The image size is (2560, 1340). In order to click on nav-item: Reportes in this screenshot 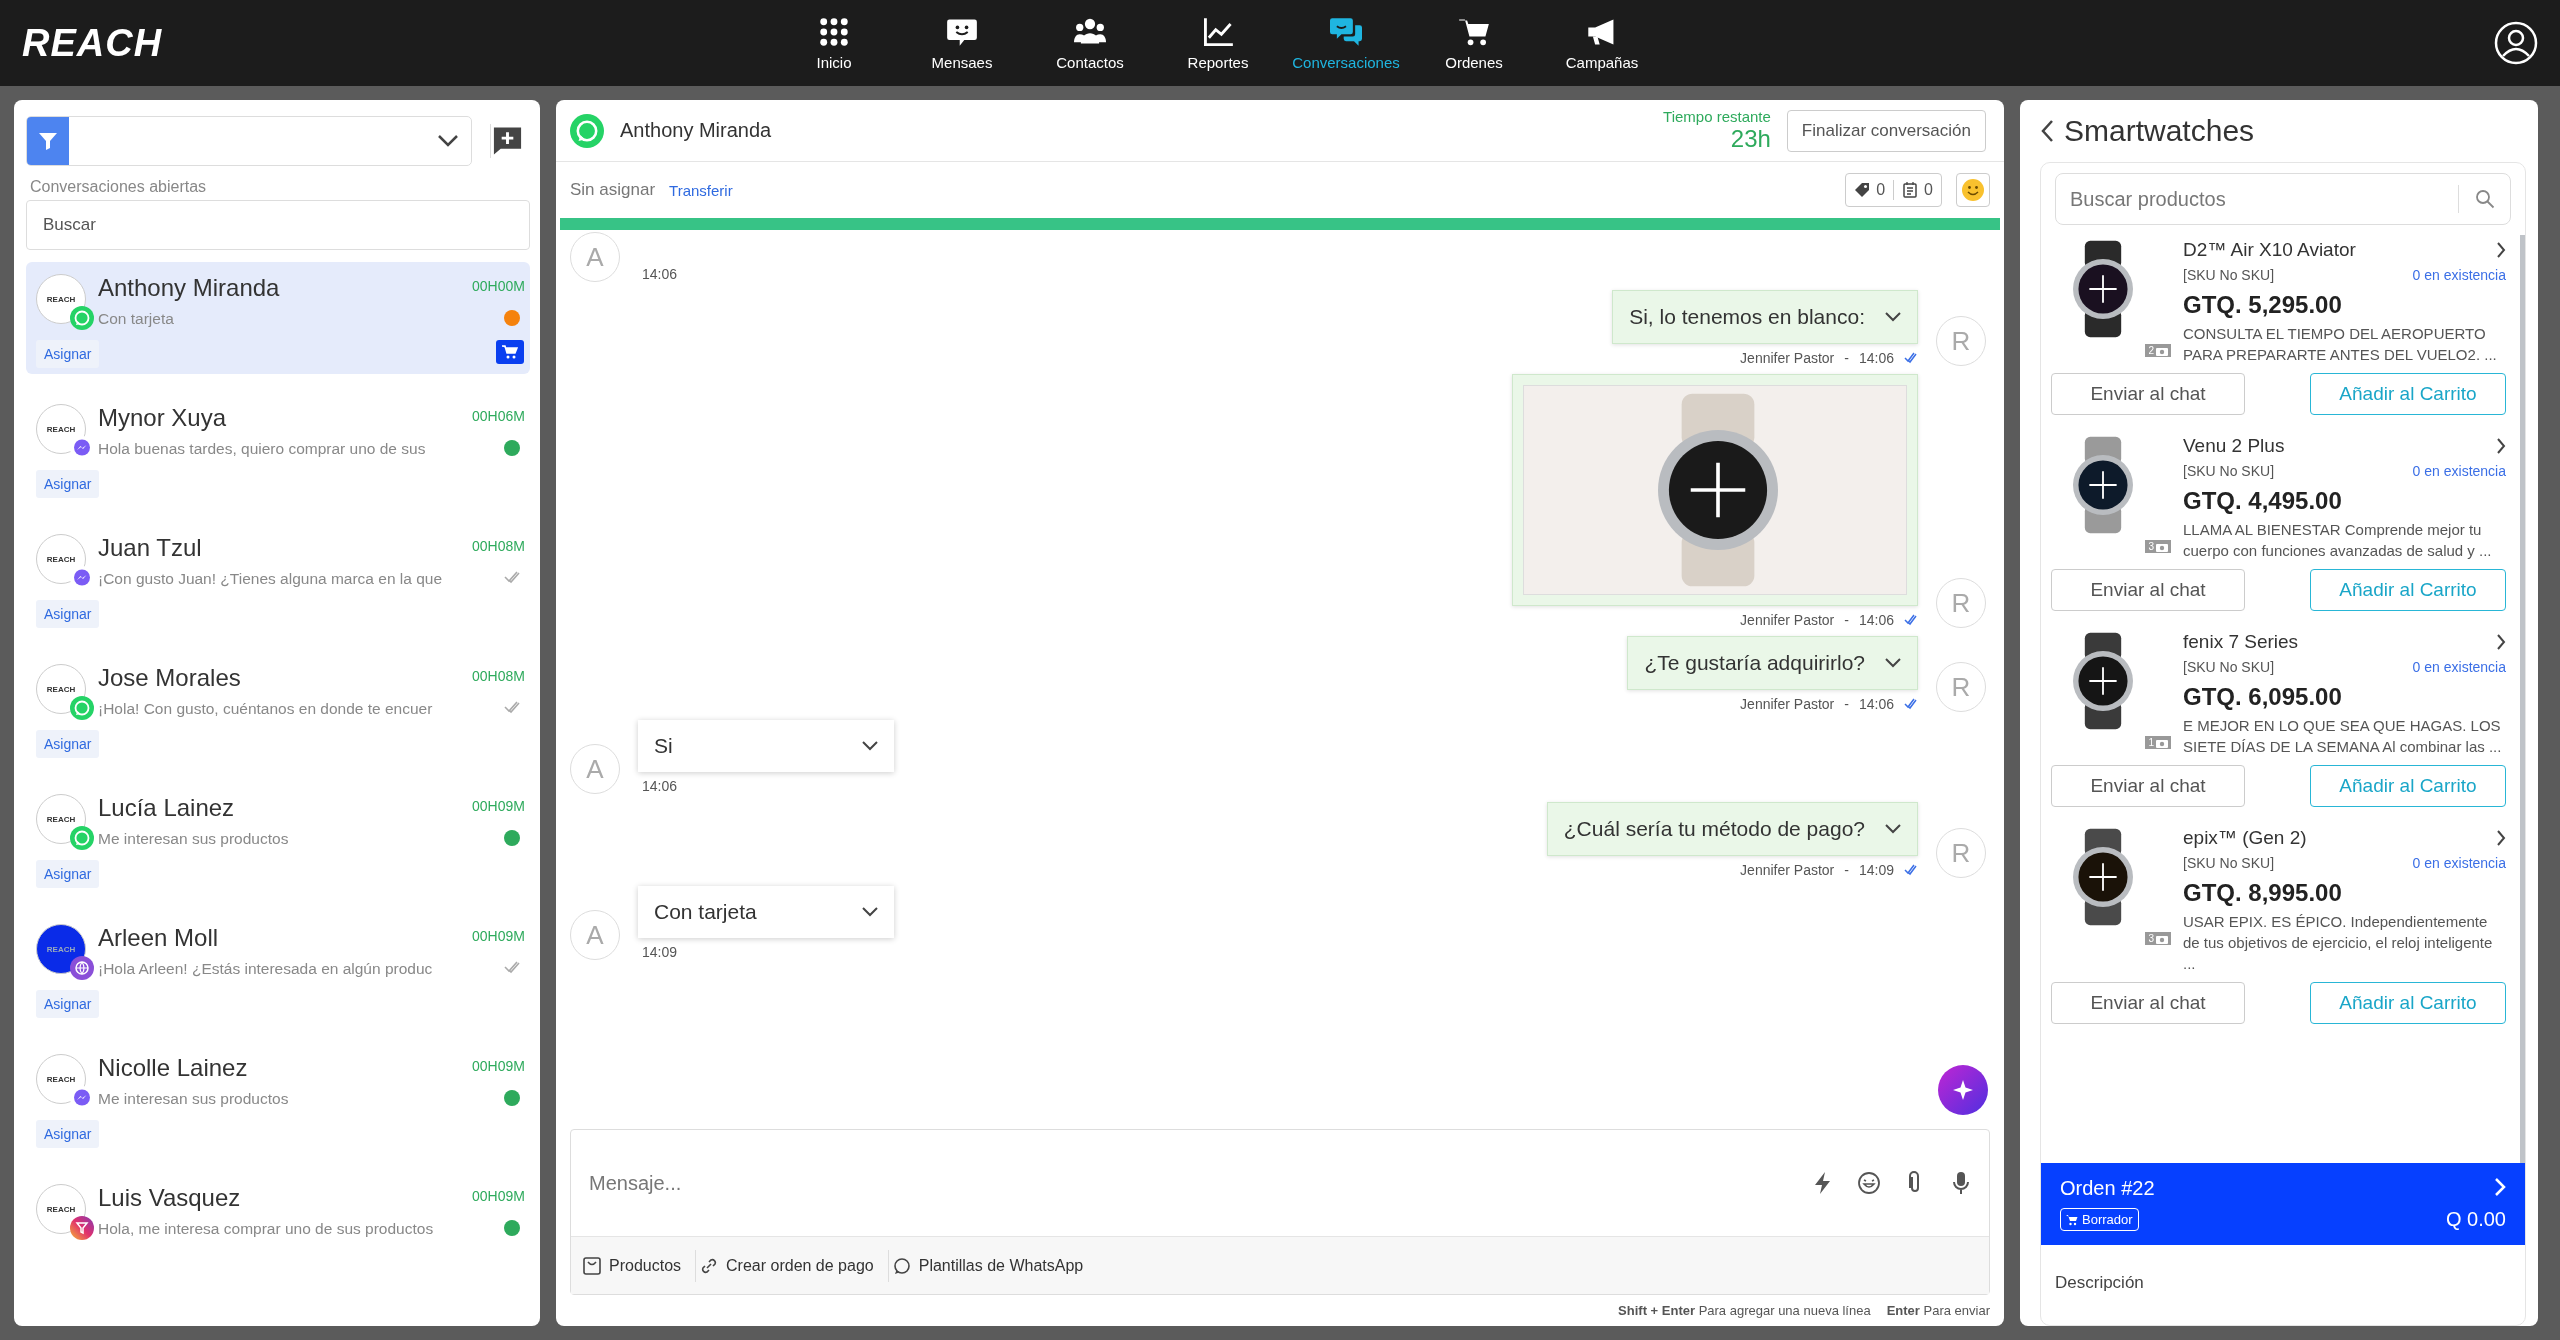, I will do `click(1218, 43)`.